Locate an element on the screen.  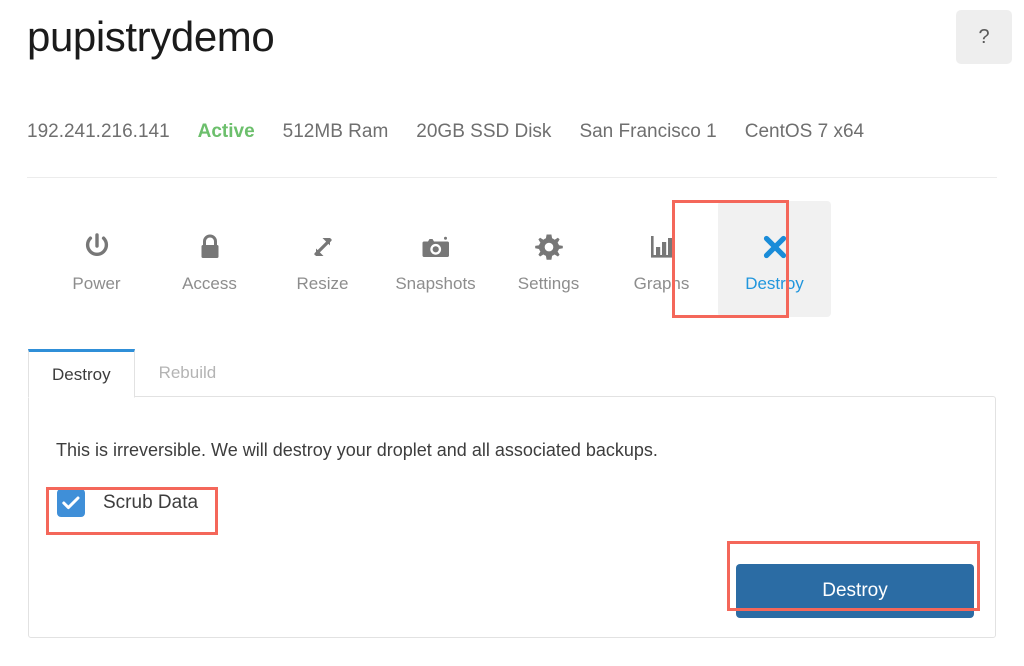
icon-tab-destroy: Destroy is located at coordinates (774, 259).